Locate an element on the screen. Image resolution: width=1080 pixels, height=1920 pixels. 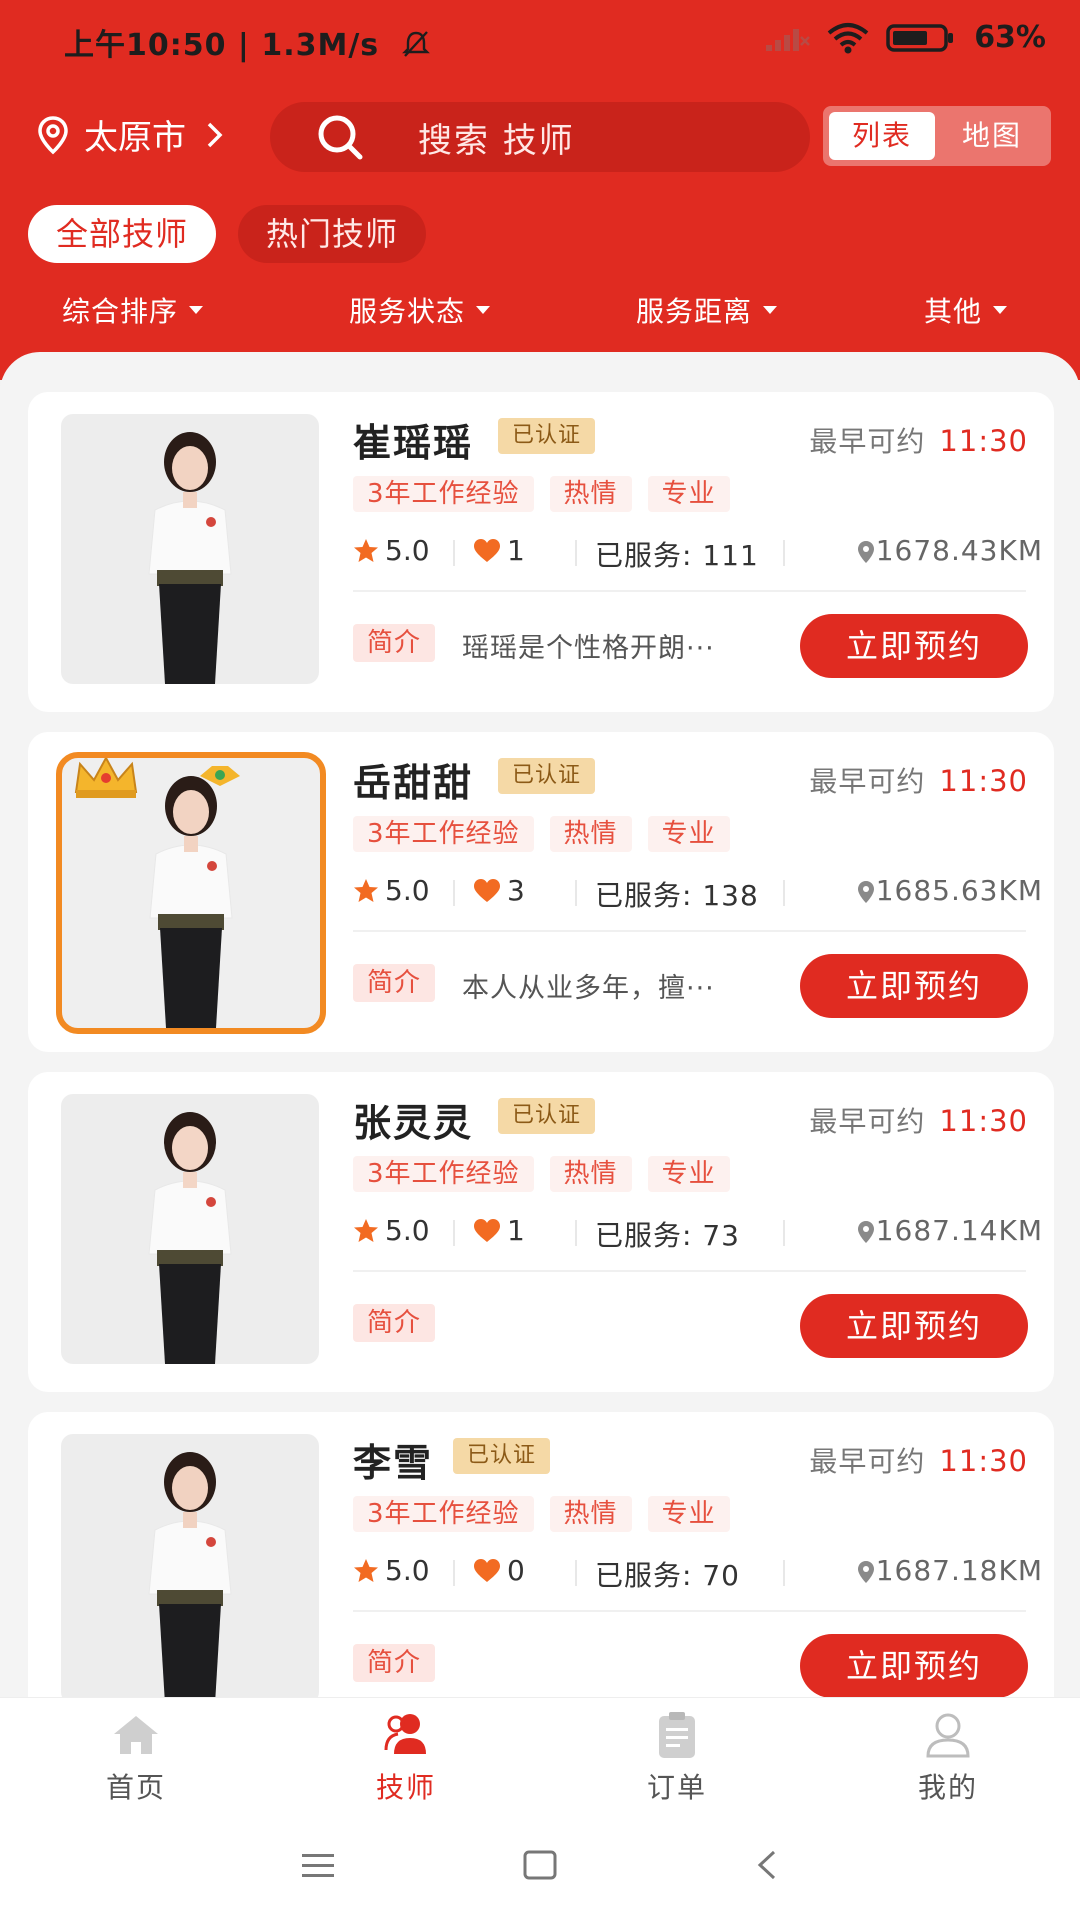
likes-count: 1 is located at coordinates (516, 550).